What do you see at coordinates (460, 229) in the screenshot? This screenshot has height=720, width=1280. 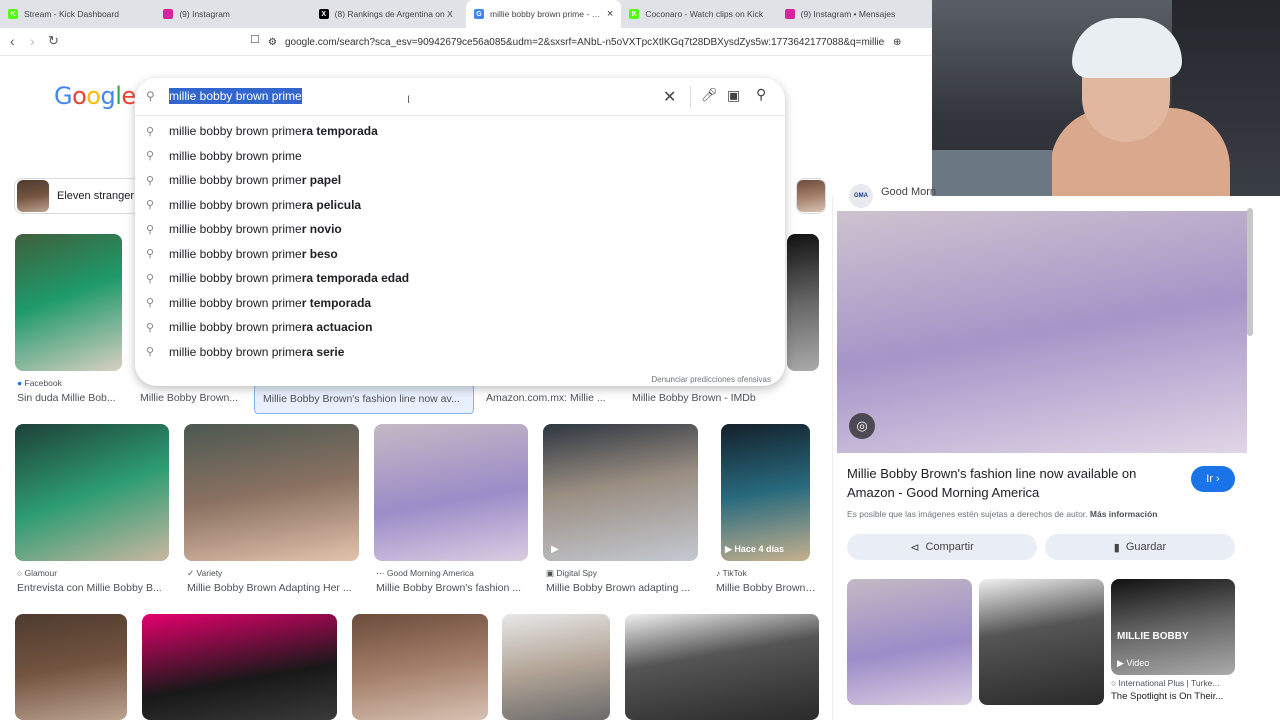 I see `suggestion-item: ⚲ millie bobby brown primer novio` at bounding box center [460, 229].